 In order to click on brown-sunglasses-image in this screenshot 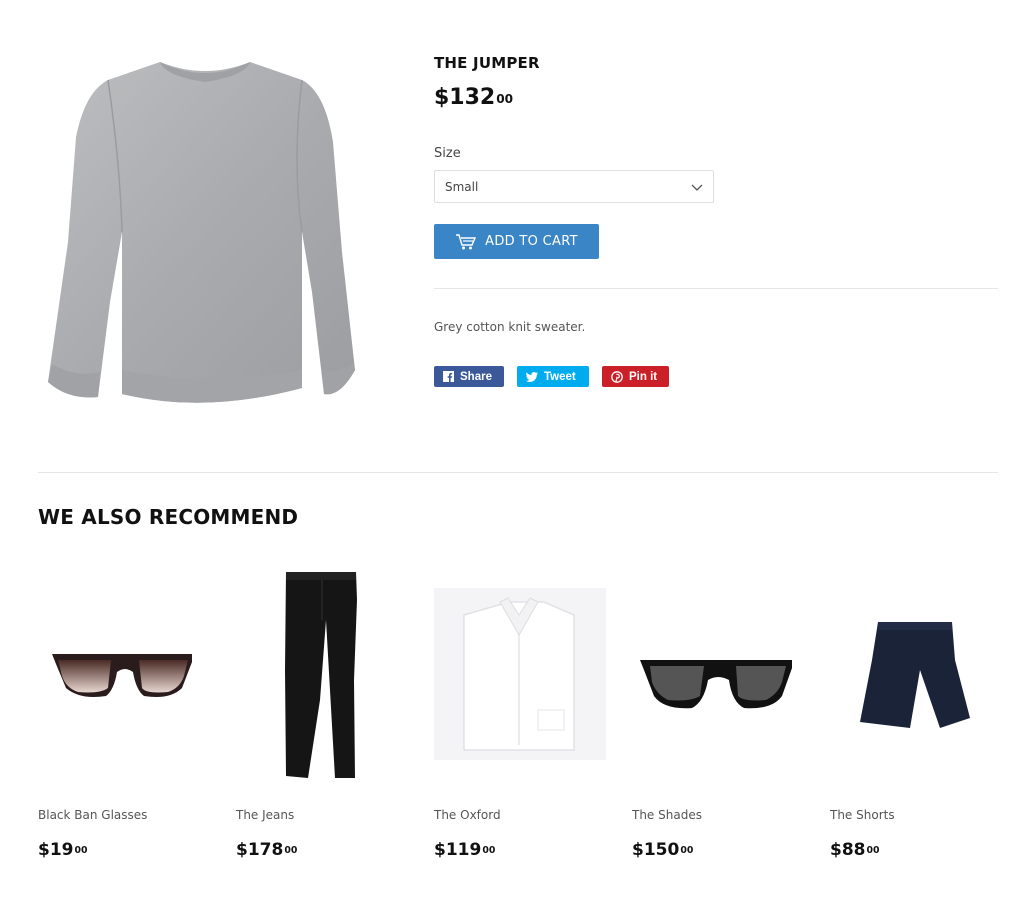, I will do `click(122, 675)`.